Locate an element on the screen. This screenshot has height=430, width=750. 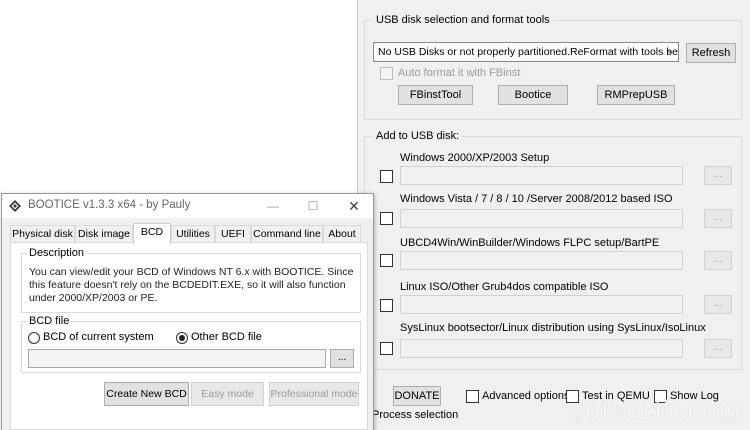
process-selection-label: Process selection is located at coordinates (415, 415).